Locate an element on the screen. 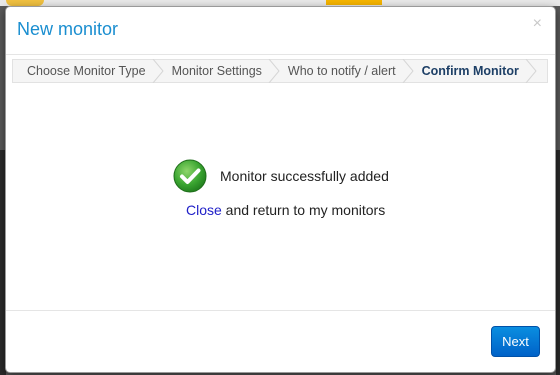 The width and height of the screenshot is (560, 375). return-text: and return to my monitors is located at coordinates (303, 210).